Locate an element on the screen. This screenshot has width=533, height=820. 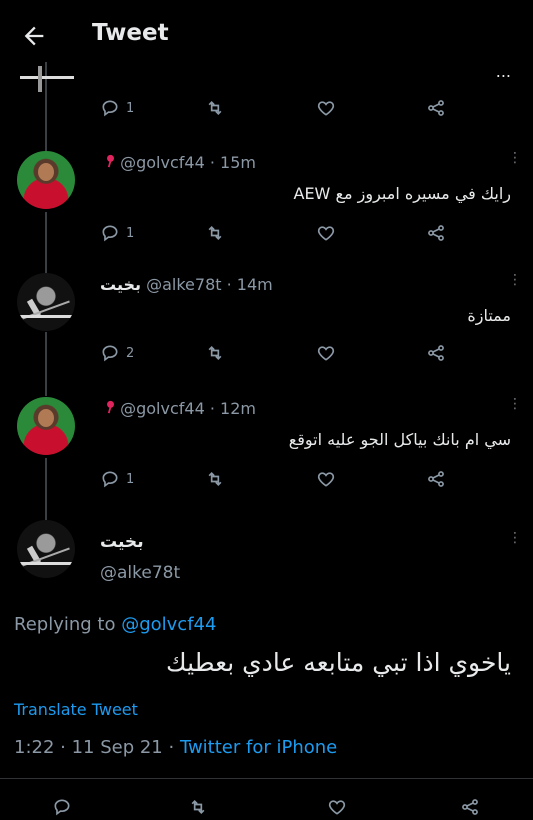
replying-prefix: Replying to is located at coordinates (65, 624).